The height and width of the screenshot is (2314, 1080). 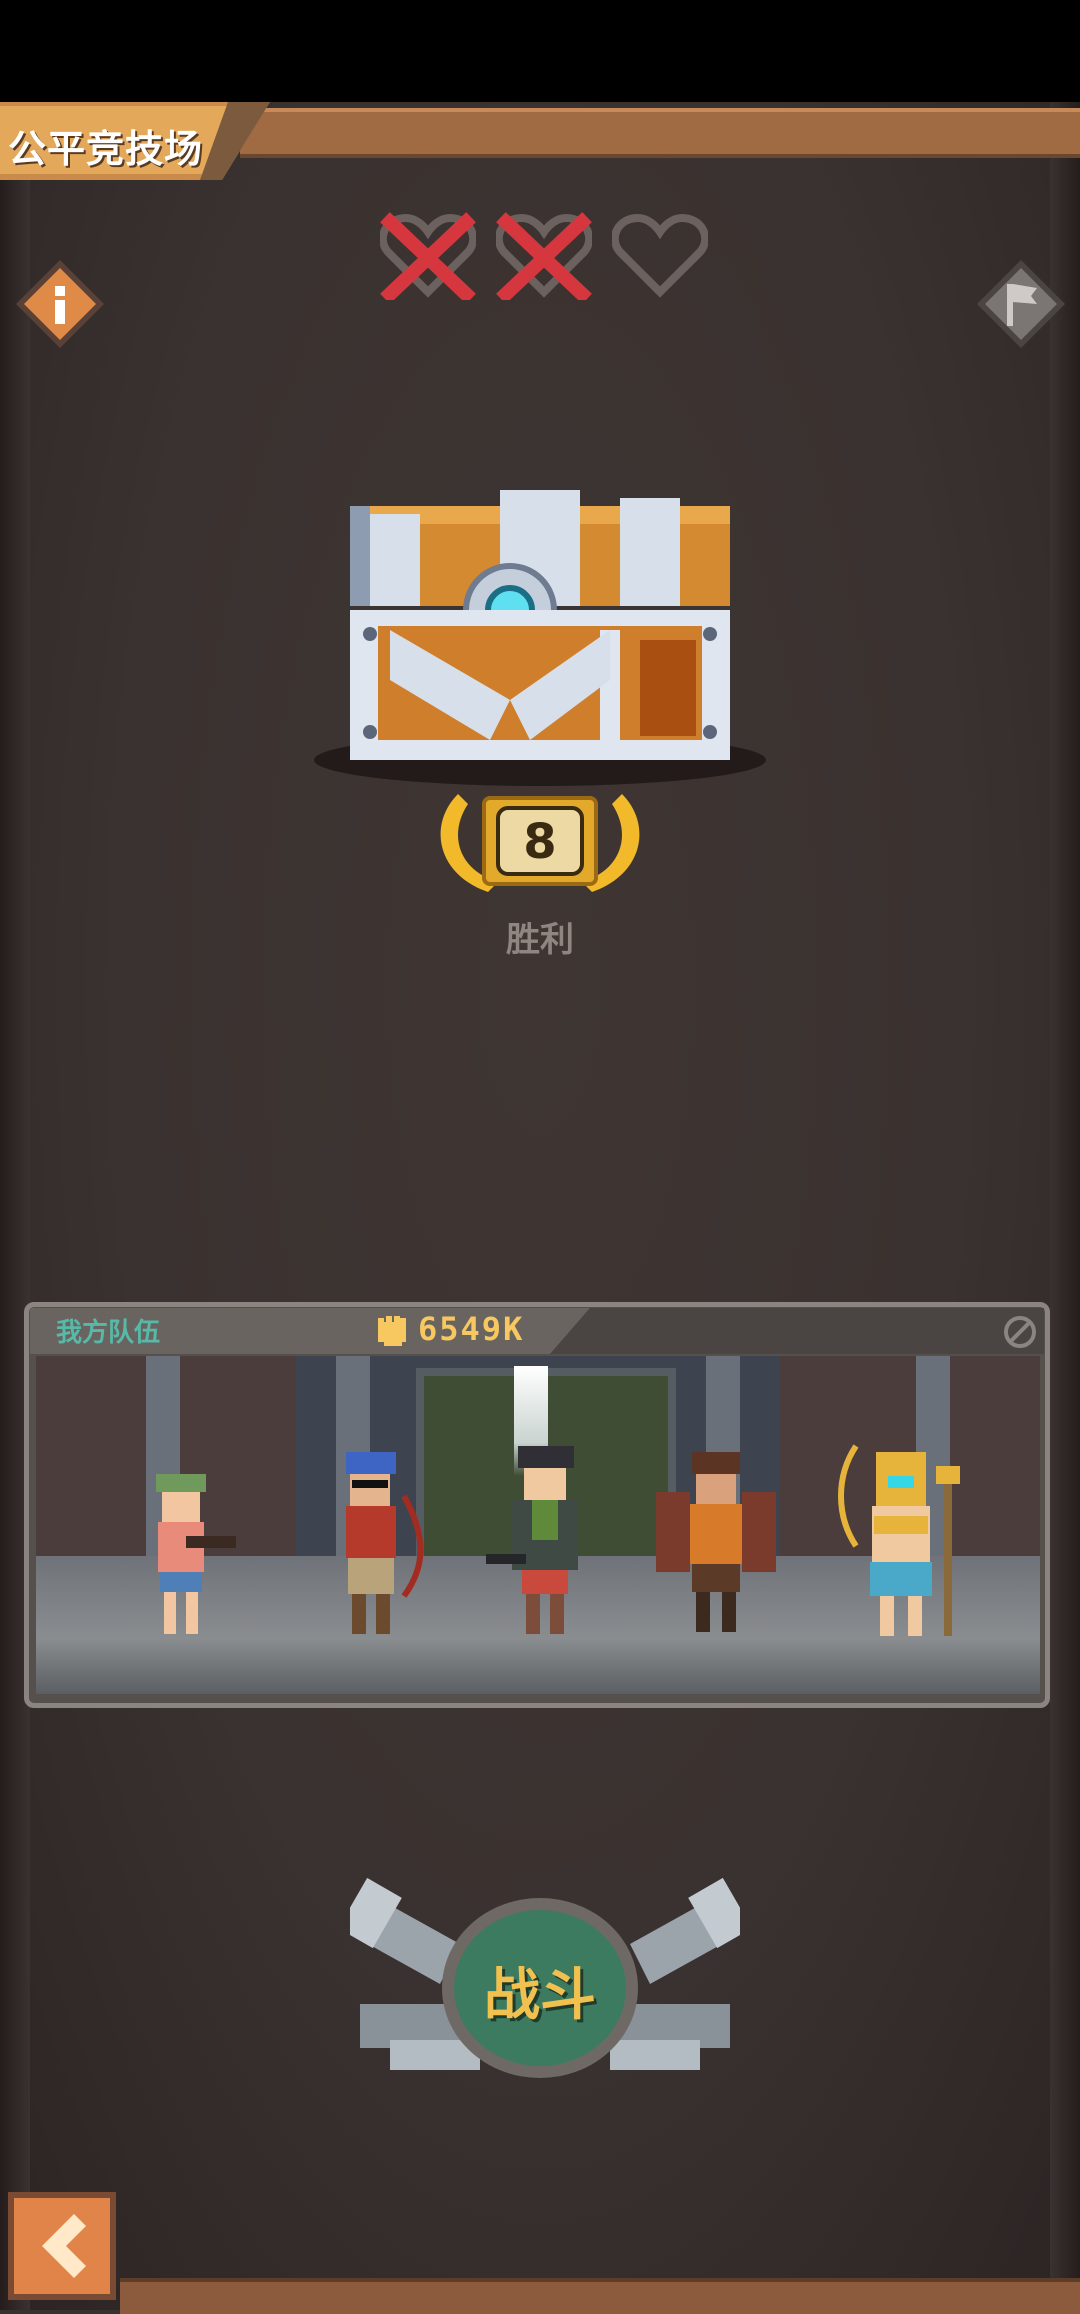 What do you see at coordinates (537, 1331) in the screenshot?
I see `team-panel-header` at bounding box center [537, 1331].